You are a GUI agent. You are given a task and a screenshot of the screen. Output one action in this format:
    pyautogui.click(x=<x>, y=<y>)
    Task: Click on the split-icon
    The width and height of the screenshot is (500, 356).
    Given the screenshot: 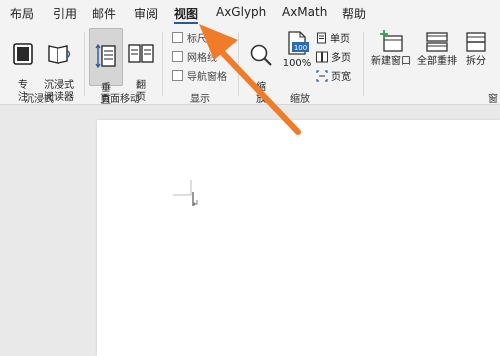 What is the action you would take?
    pyautogui.click(x=476, y=42)
    